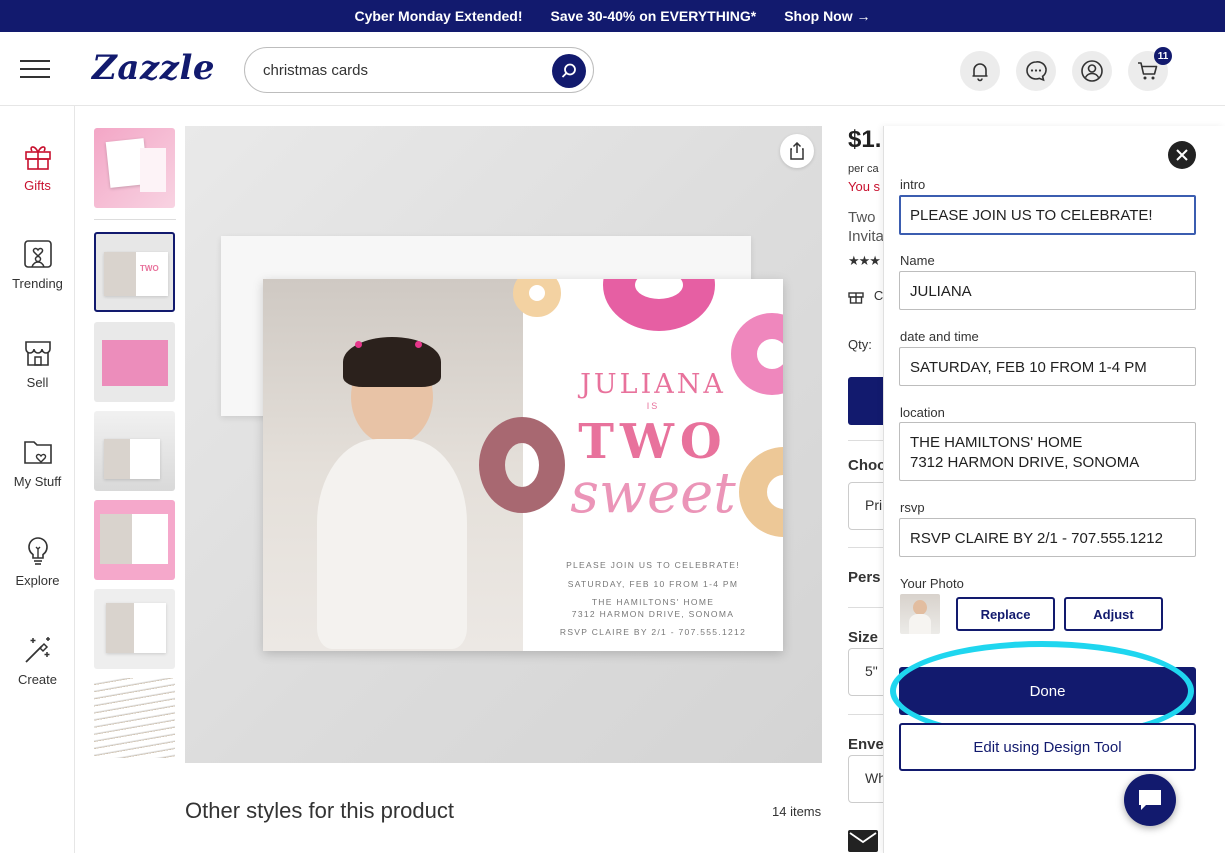  What do you see at coordinates (878, 295) in the screenshot?
I see `gift-option-text: C` at bounding box center [878, 295].